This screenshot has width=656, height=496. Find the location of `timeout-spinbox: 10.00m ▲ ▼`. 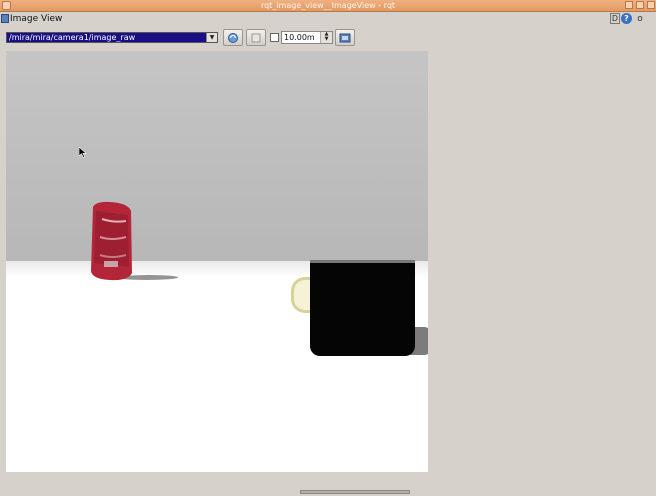

timeout-spinbox: 10.00m ▲ ▼ is located at coordinates (307, 37).